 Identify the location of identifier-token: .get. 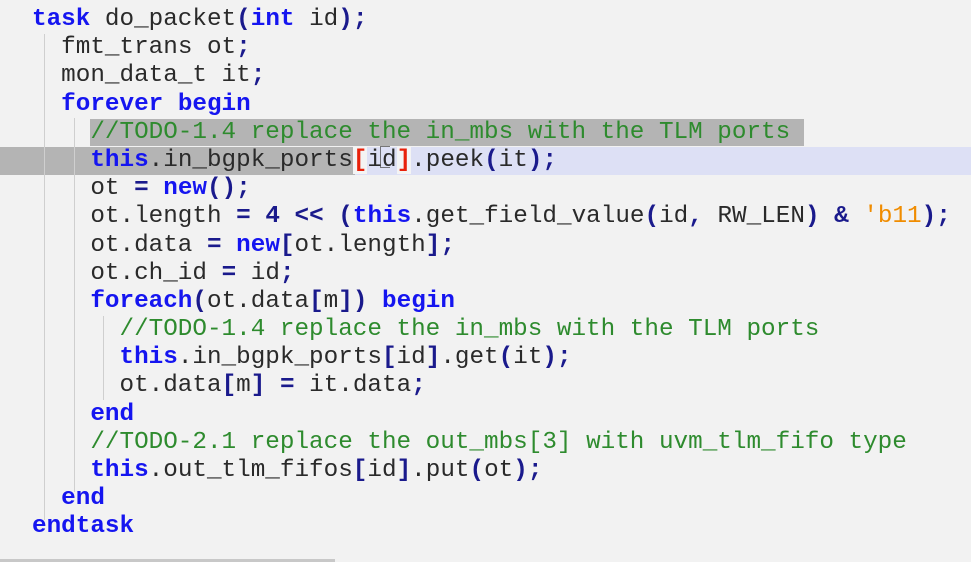
(469, 358).